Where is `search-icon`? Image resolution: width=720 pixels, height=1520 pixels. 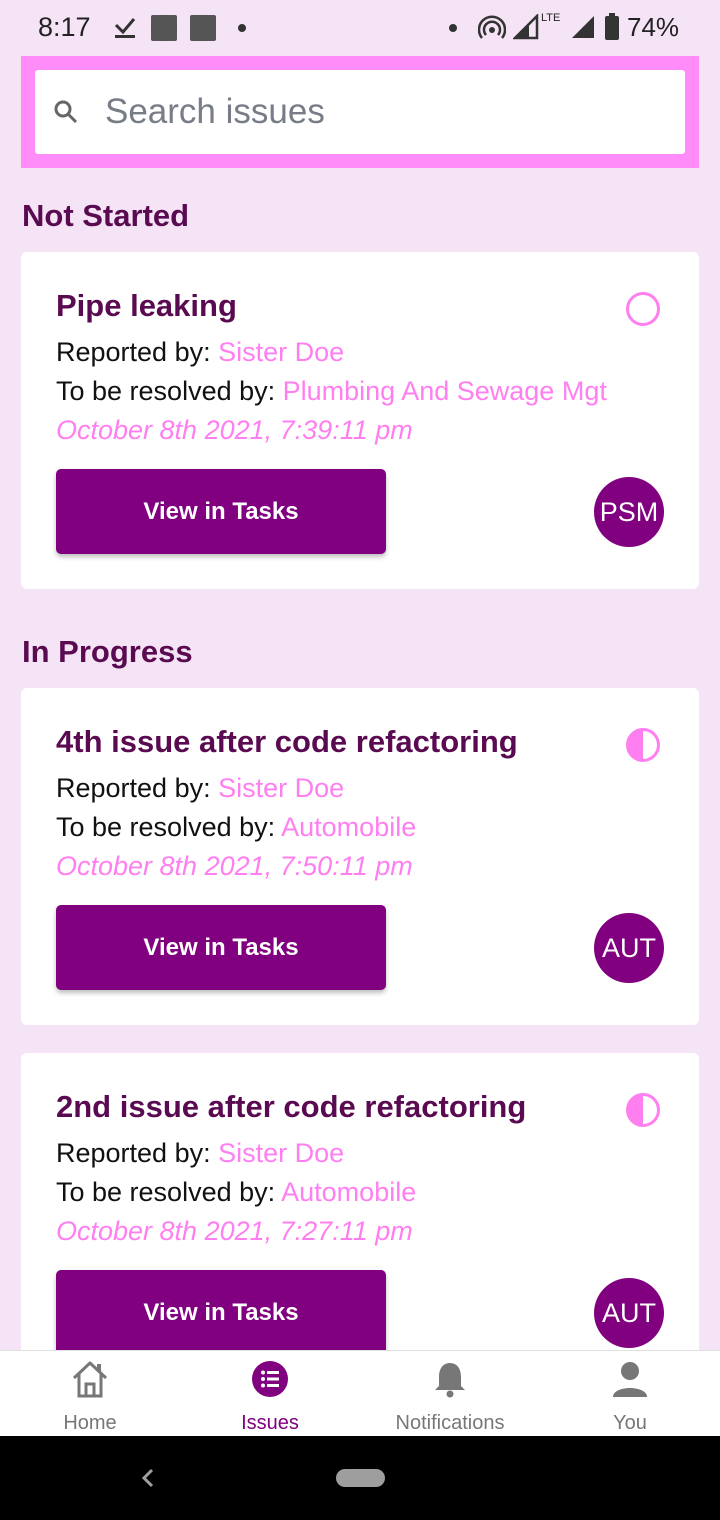 search-icon is located at coordinates (66, 112).